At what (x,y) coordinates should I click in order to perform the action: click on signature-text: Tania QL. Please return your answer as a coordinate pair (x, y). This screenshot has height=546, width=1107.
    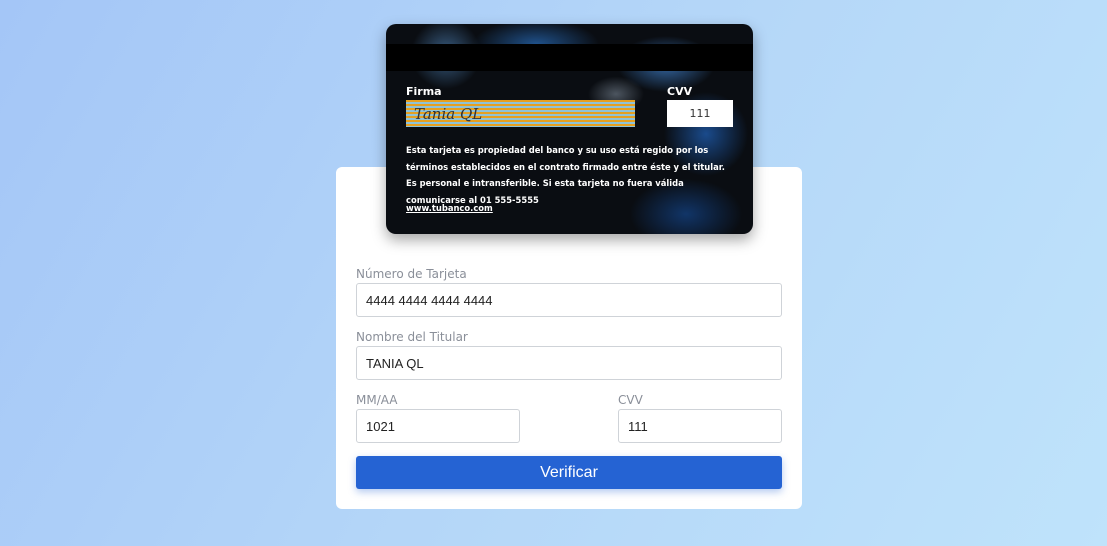
    Looking at the image, I should click on (448, 114).